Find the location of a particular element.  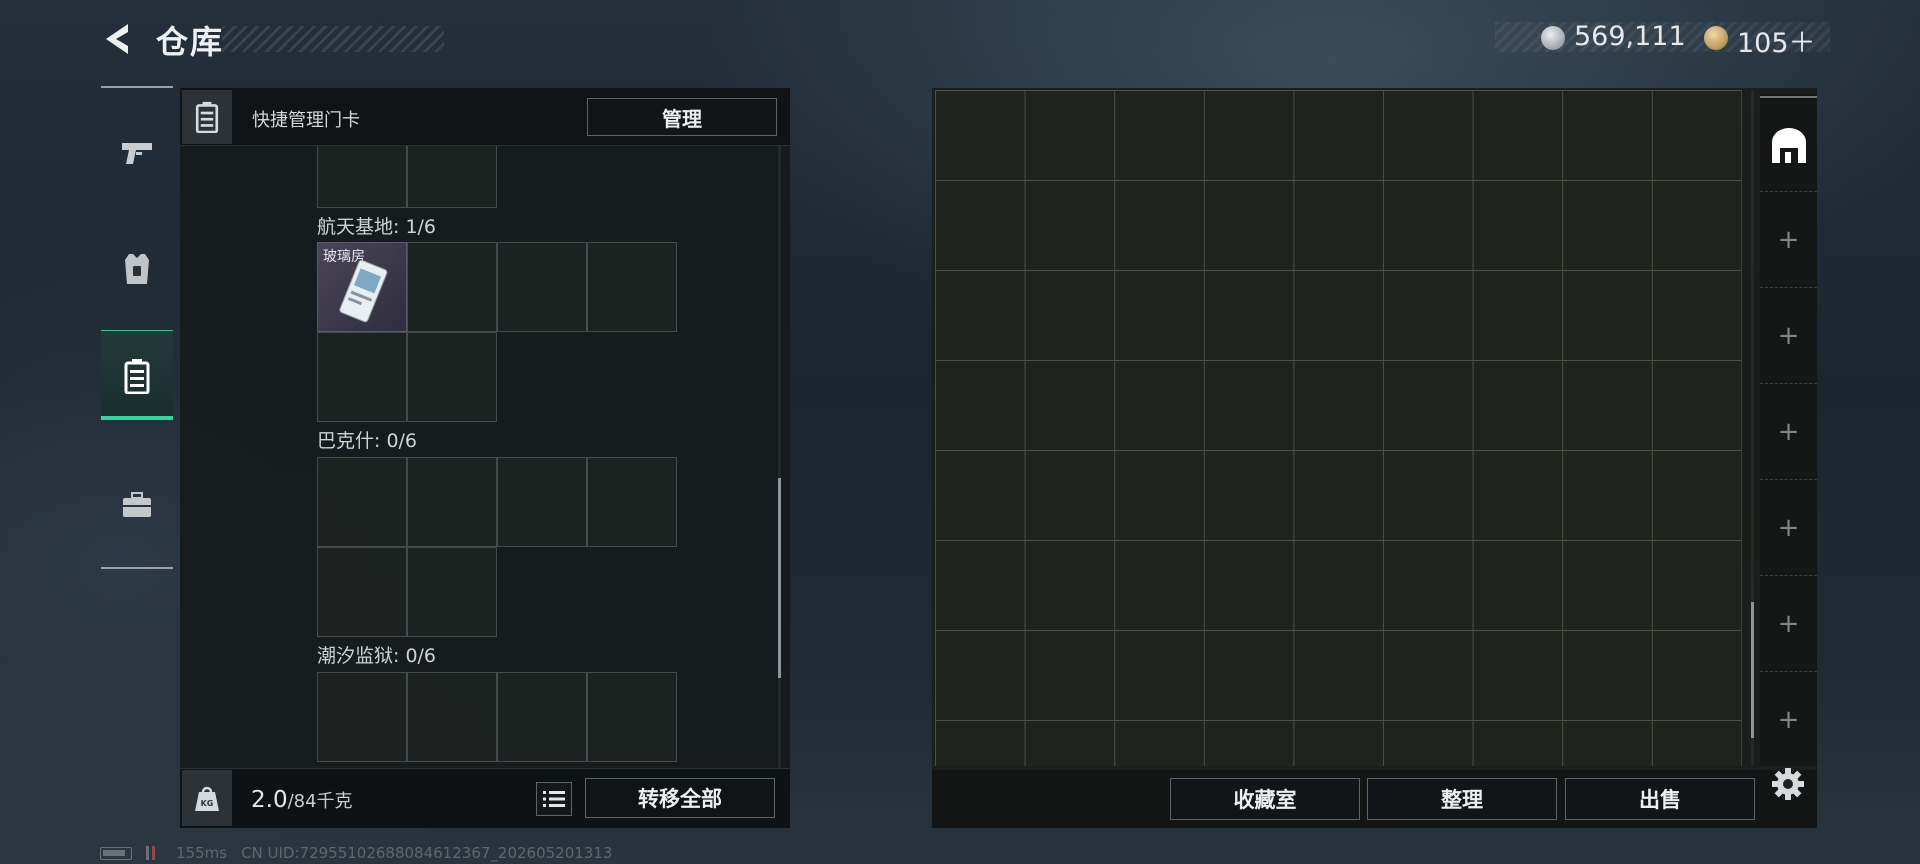

weight-icon-box: KG is located at coordinates (207, 798).